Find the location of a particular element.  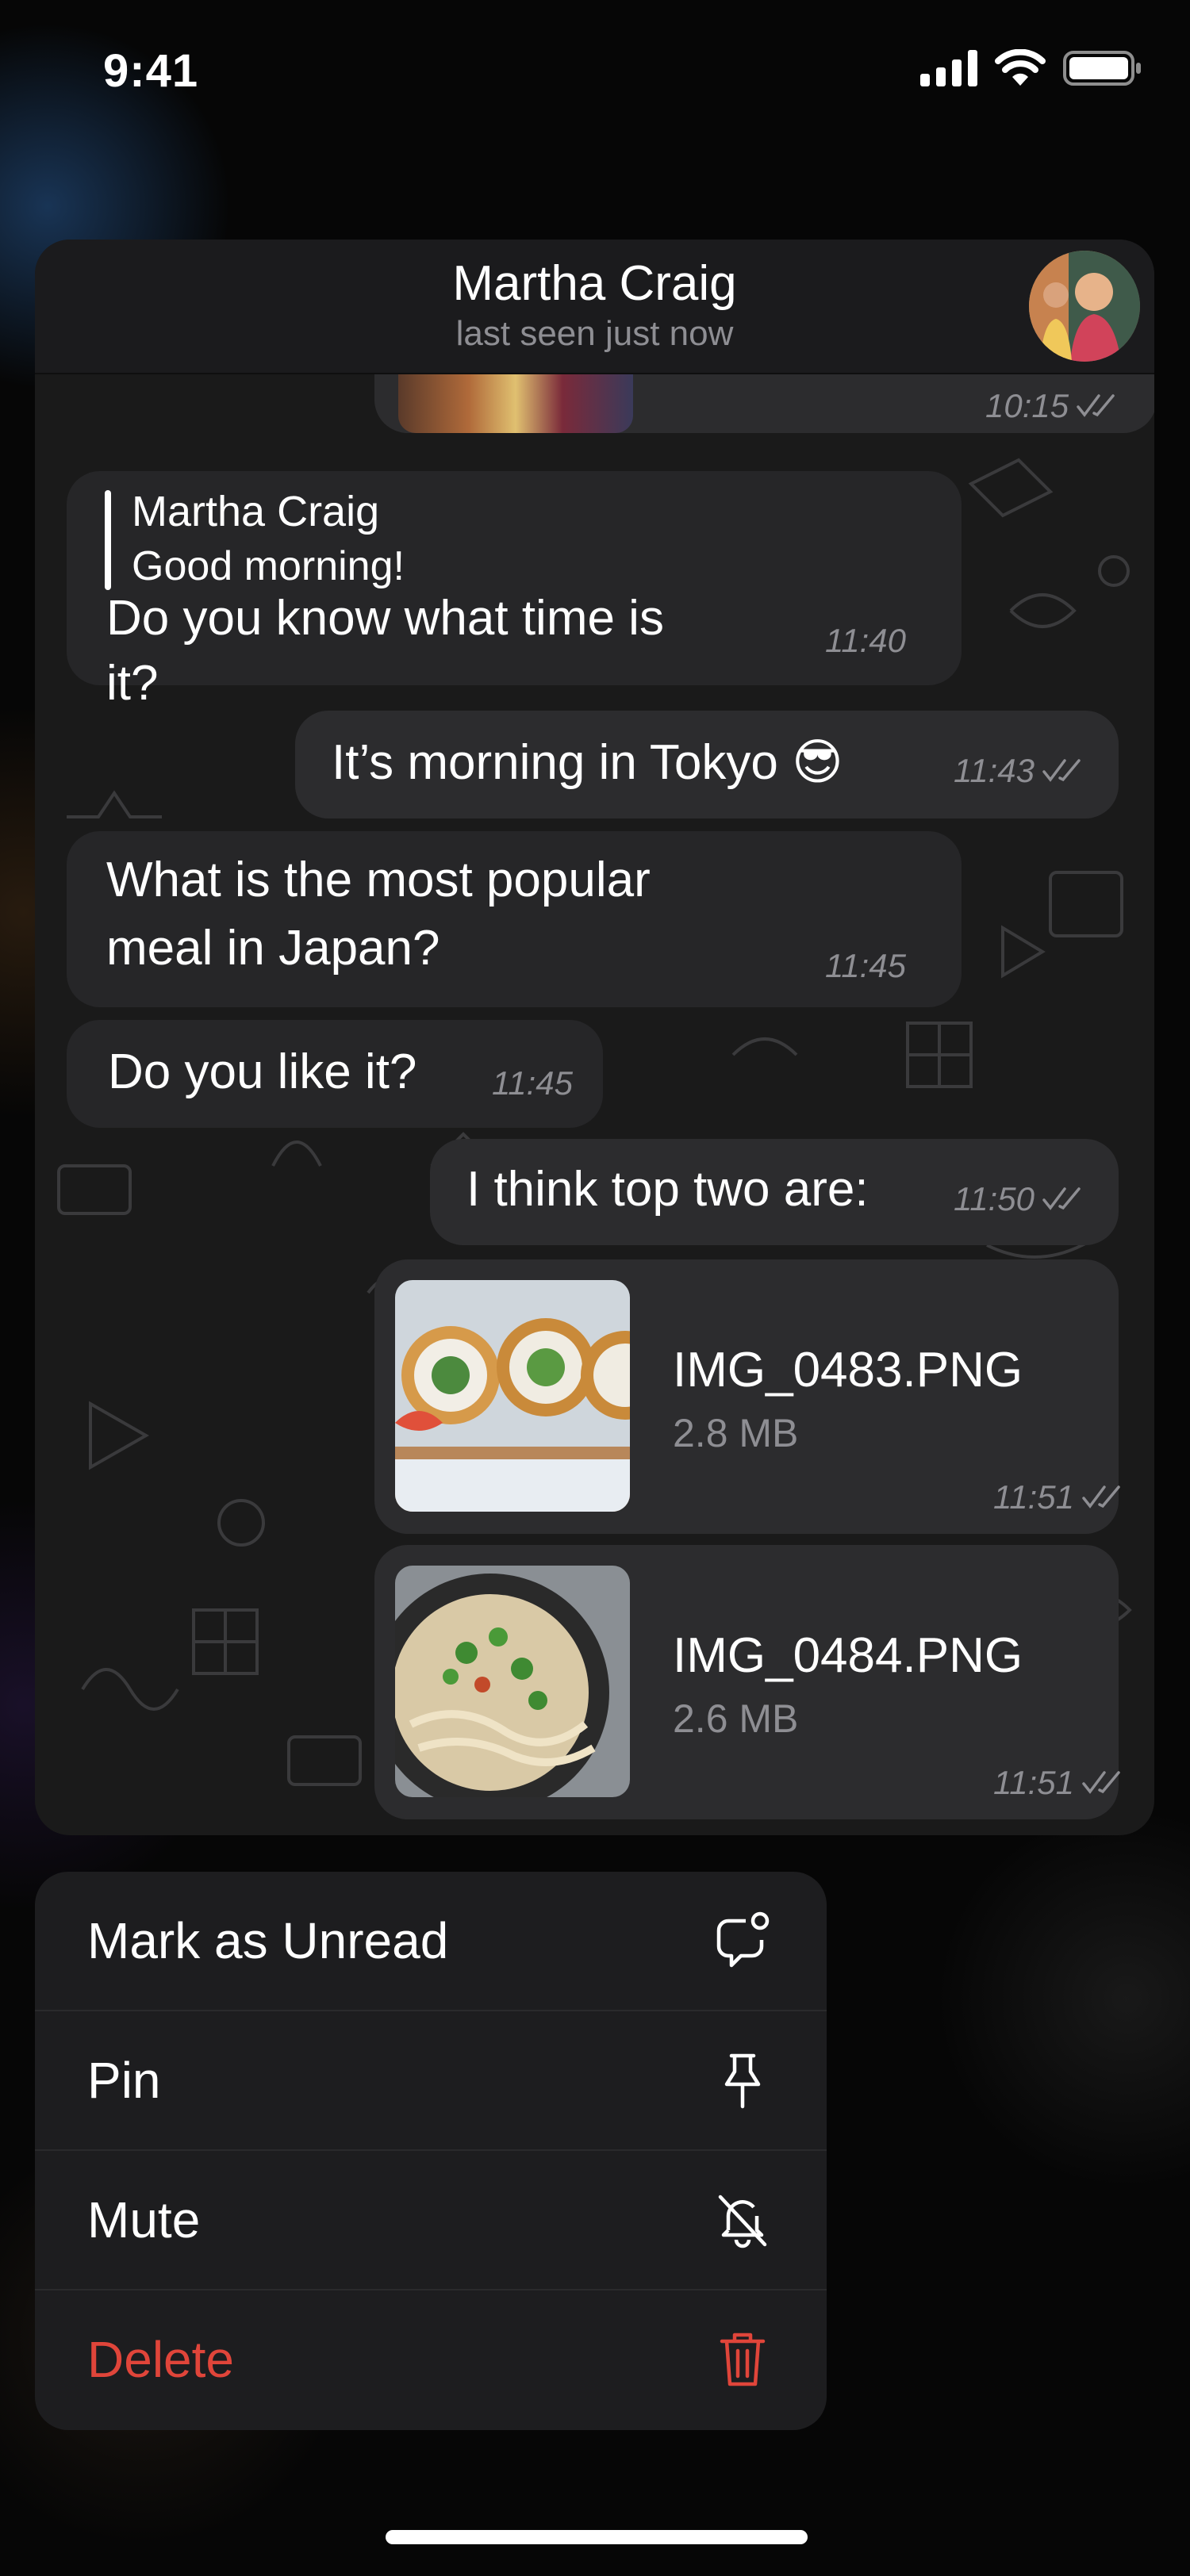

status-bar: 9:41 is located at coordinates (595, 72).